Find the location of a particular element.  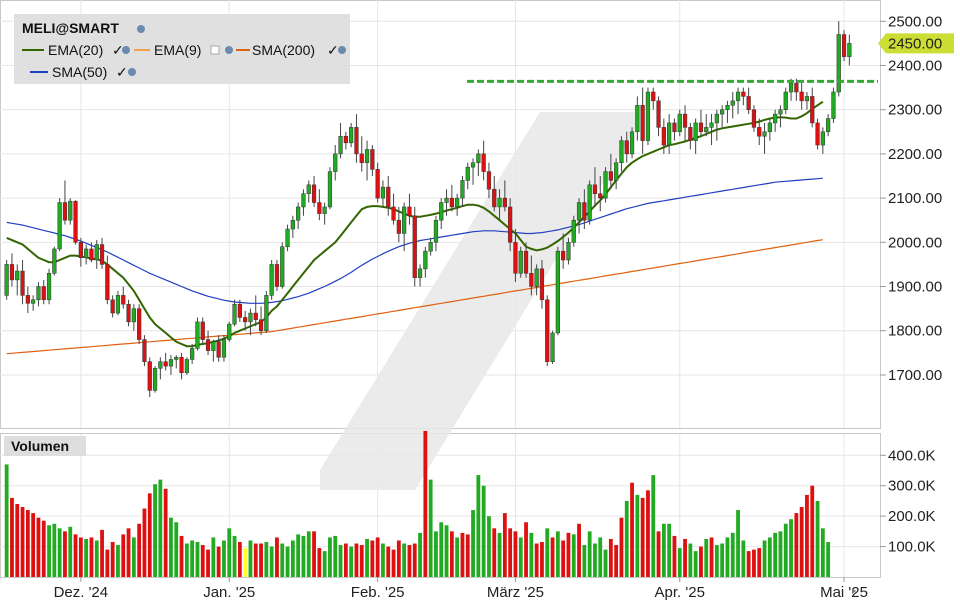

legend-item-sma200: SMA(200) ✓ is located at coordinates (291, 50).